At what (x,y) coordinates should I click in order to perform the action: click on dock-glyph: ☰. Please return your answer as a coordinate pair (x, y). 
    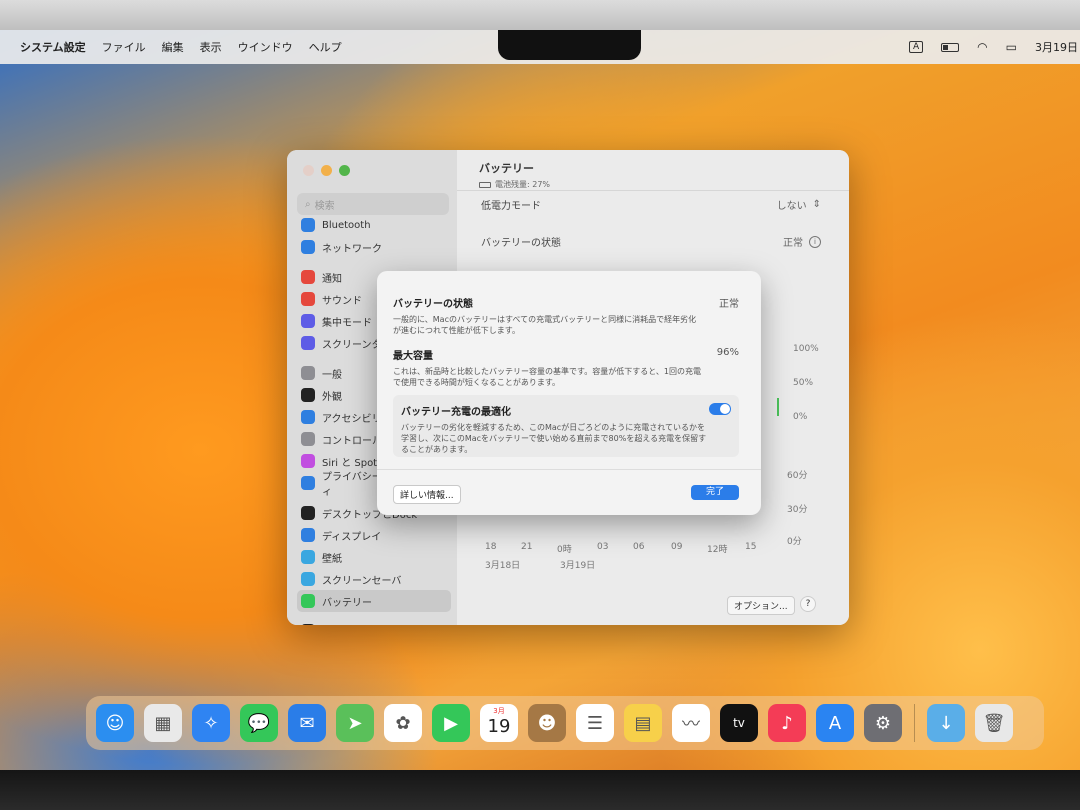
    Looking at the image, I should click on (595, 723).